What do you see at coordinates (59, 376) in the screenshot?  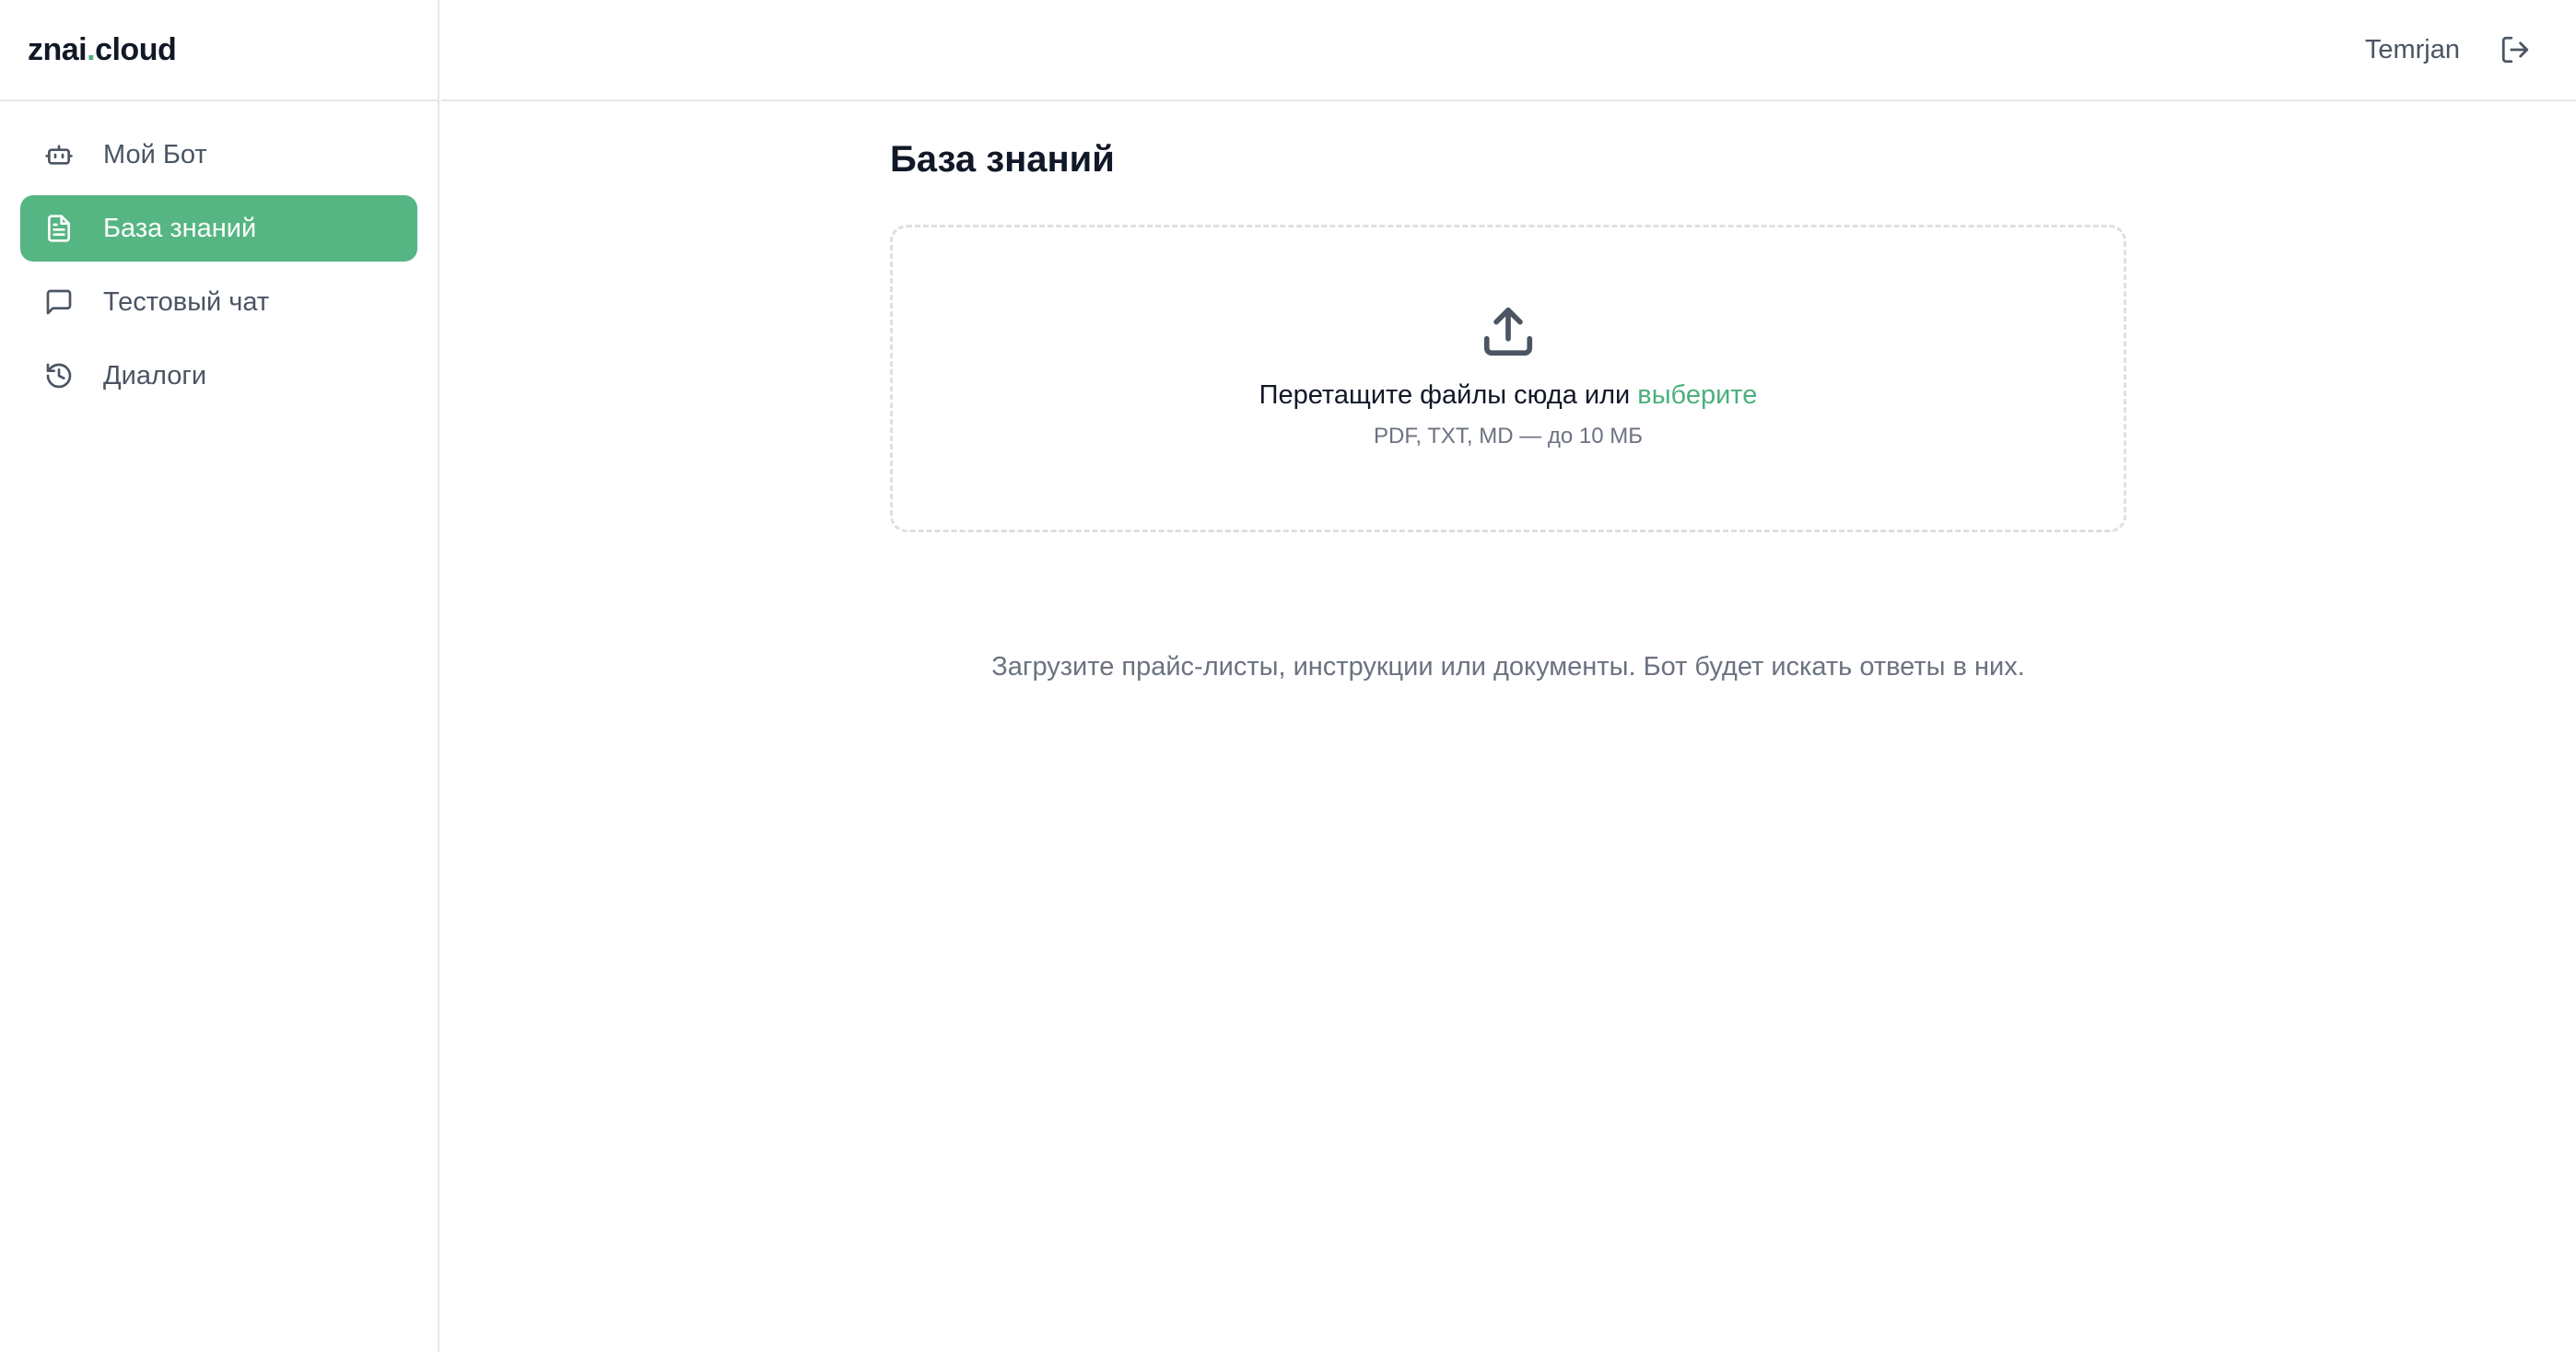 I see `history-icon` at bounding box center [59, 376].